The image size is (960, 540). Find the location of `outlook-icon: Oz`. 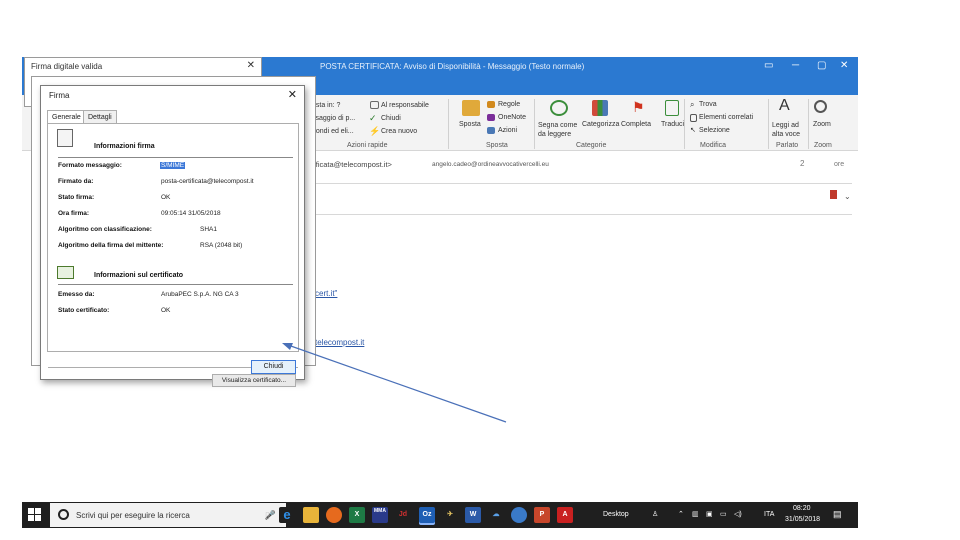

outlook-icon: Oz is located at coordinates (427, 515).